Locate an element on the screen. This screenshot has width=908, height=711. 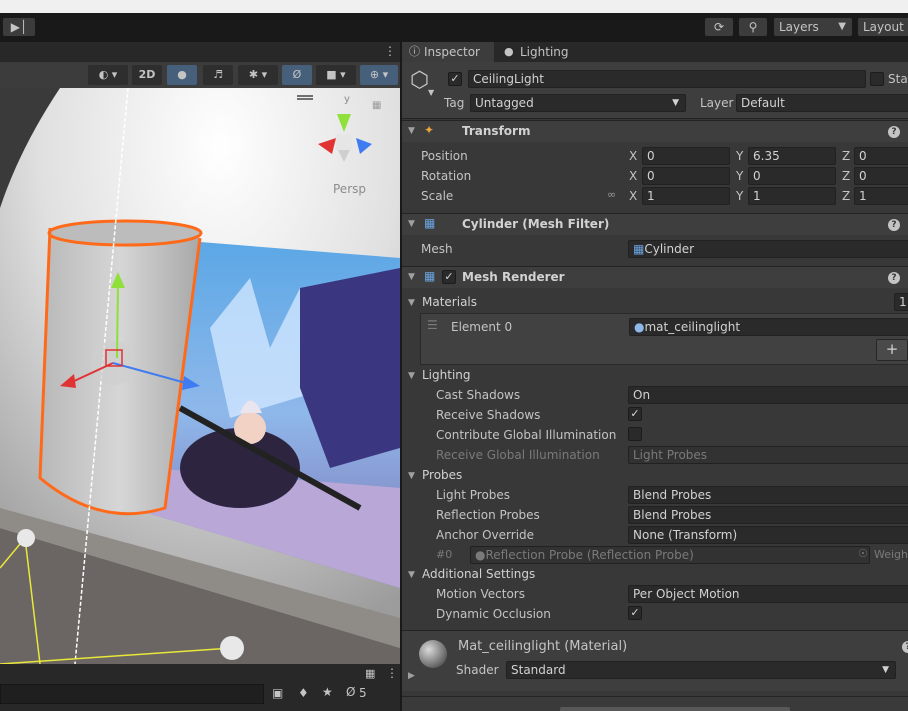
layout-dropdown: Layout is located at coordinates (882, 27).